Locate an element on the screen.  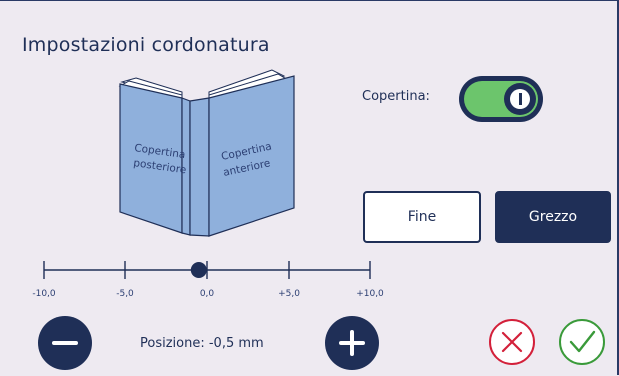
decrease-button is located at coordinates (65, 343).